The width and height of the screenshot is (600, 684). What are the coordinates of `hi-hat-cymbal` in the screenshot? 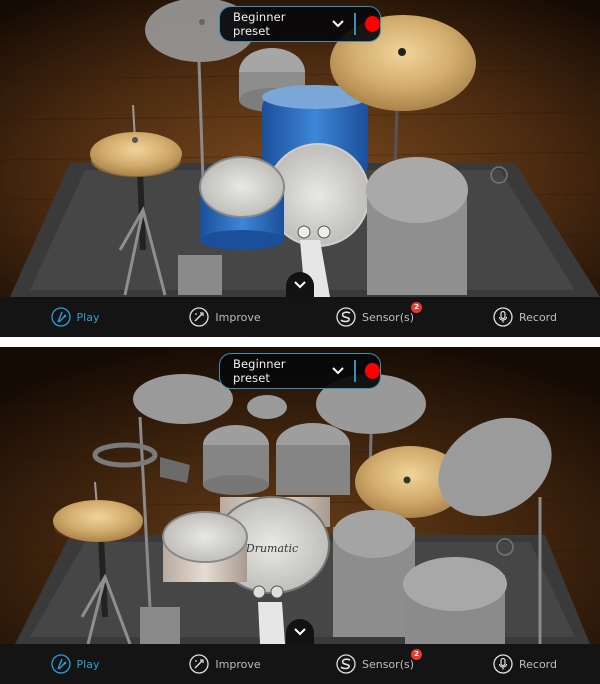 It's located at (98, 521).